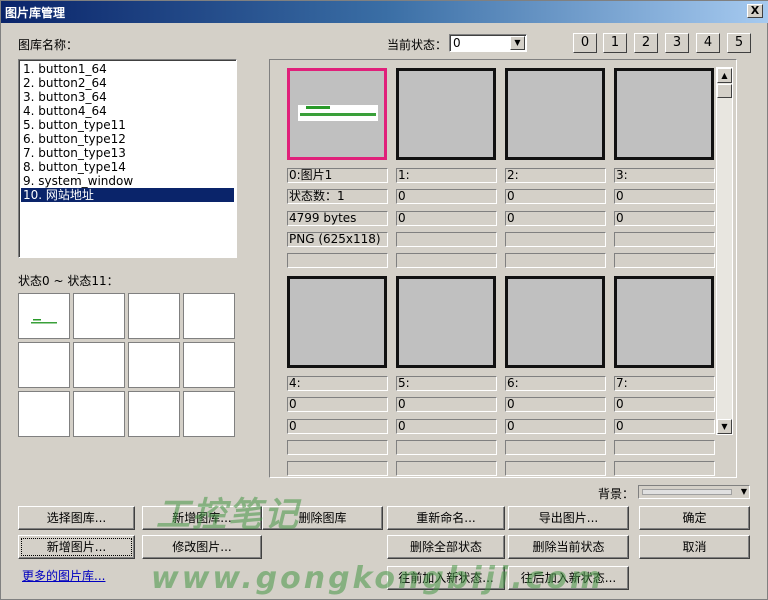 This screenshot has height=600, width=768. What do you see at coordinates (694, 518) in the screenshot?
I see `ok-button: 确定` at bounding box center [694, 518].